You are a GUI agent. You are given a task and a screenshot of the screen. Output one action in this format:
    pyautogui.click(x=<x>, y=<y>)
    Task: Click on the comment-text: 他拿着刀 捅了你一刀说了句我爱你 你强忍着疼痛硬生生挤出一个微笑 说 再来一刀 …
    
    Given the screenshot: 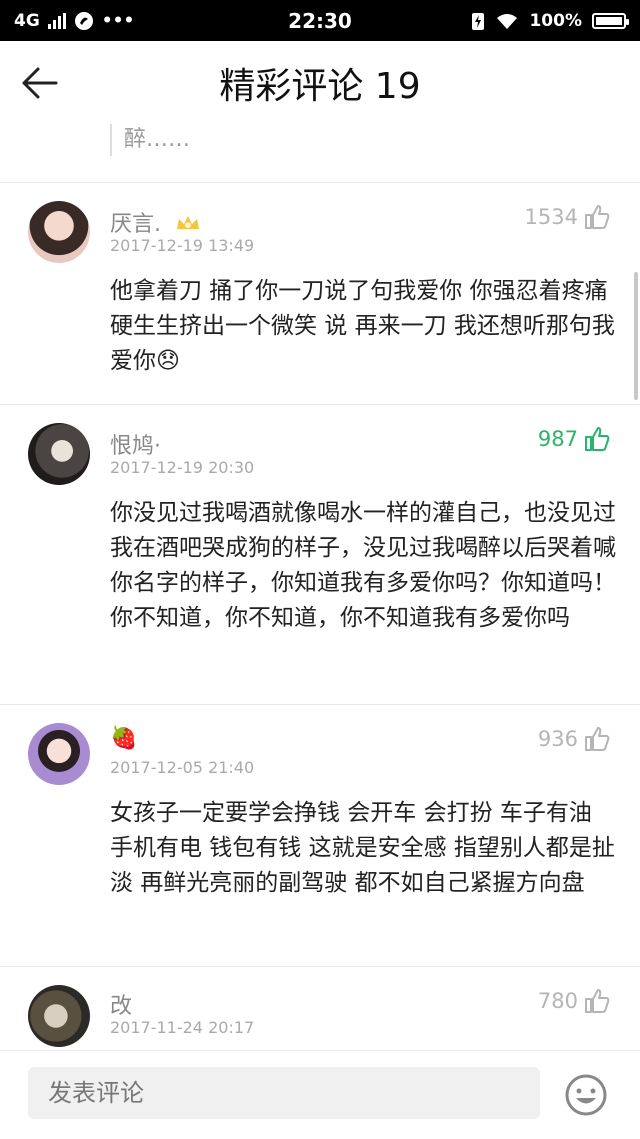 What is the action you would take?
    pyautogui.click(x=362, y=326)
    